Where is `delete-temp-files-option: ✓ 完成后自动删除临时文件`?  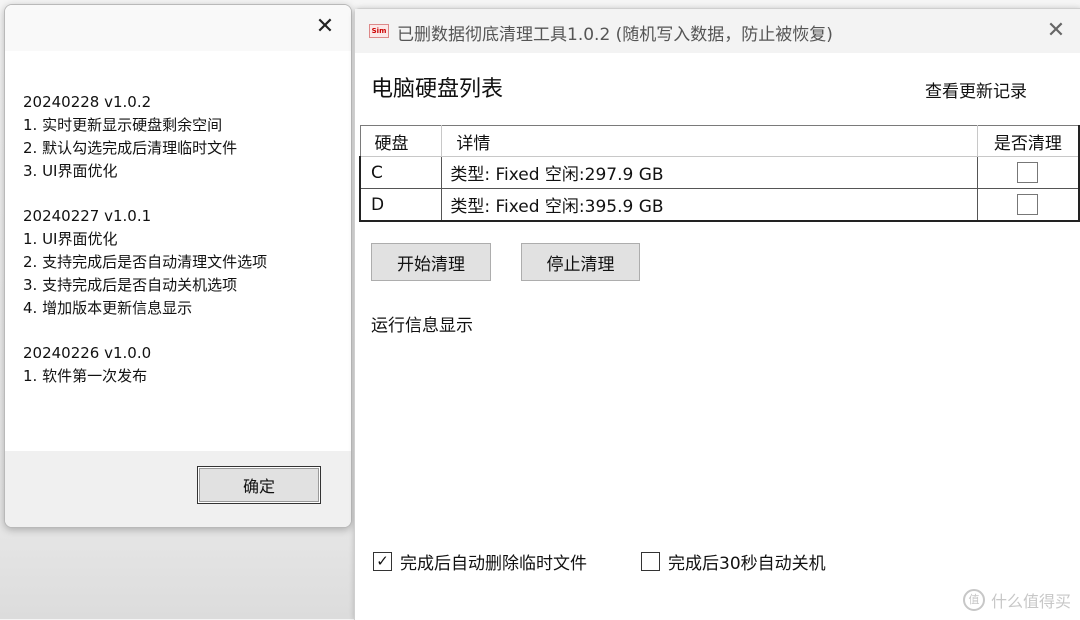 delete-temp-files-option: ✓ 完成后自动删除临时文件 is located at coordinates (480, 561).